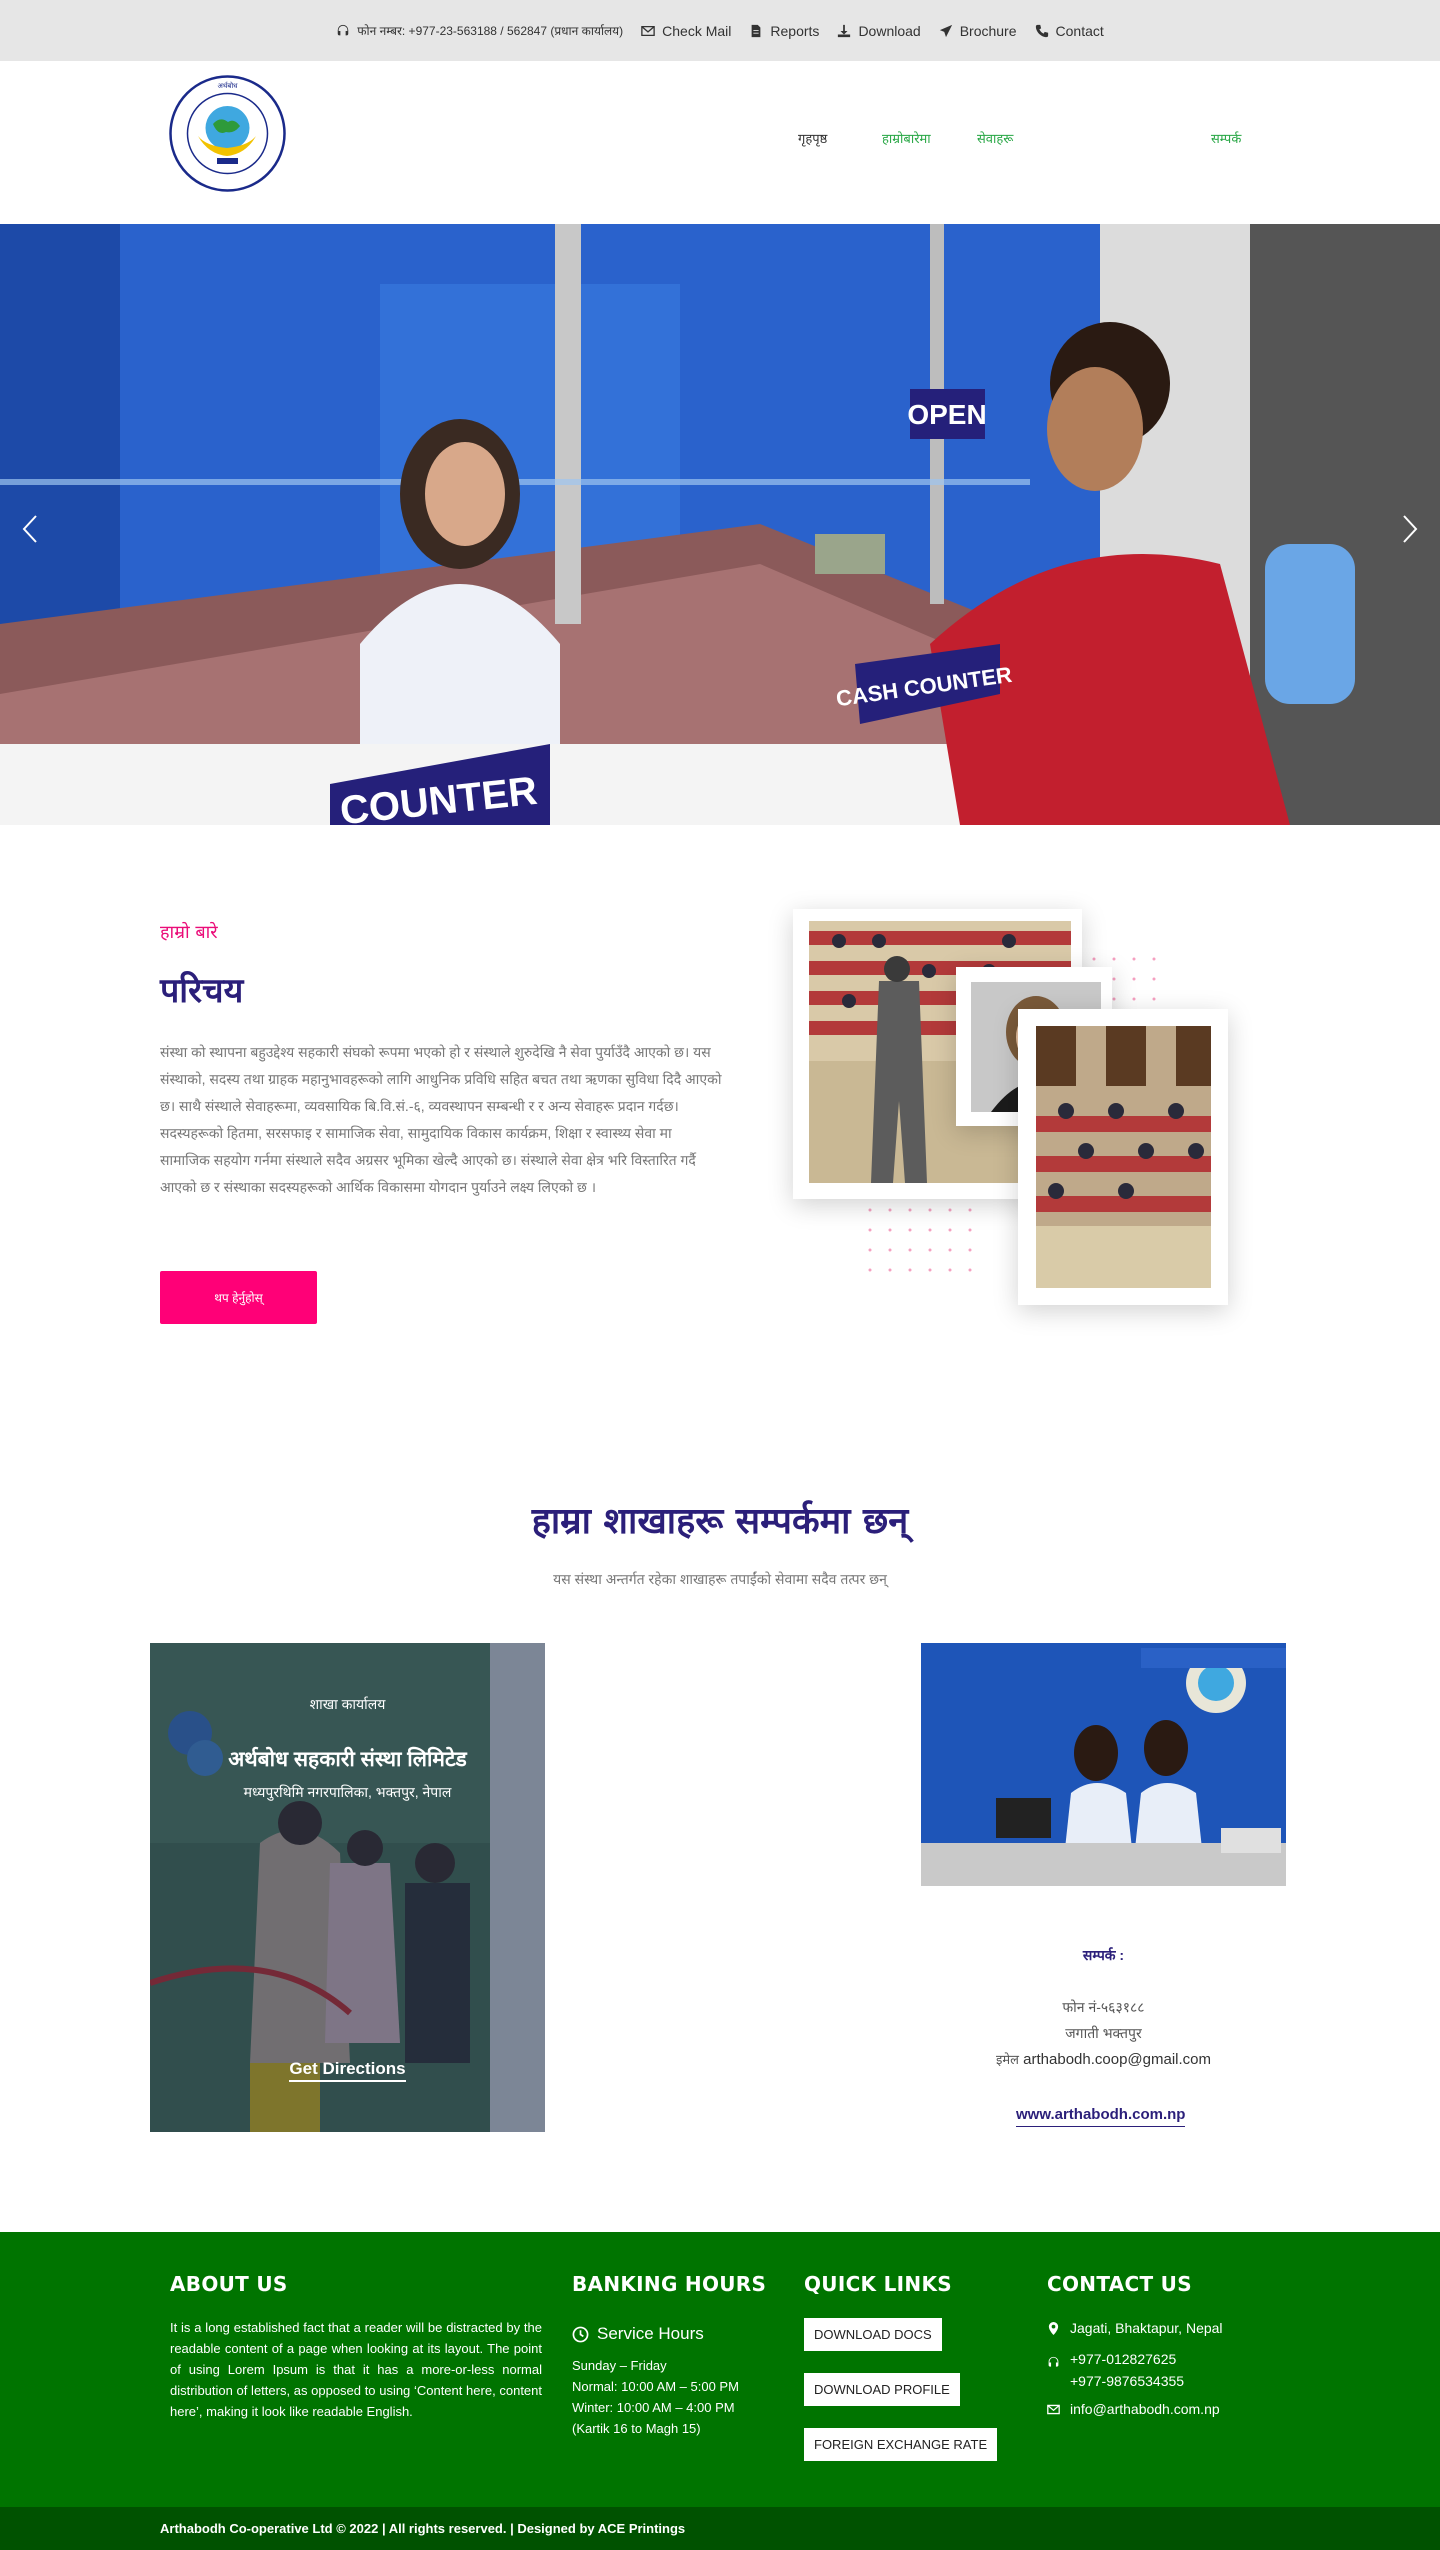  I want to click on contact-link: Contact, so click(1069, 31).